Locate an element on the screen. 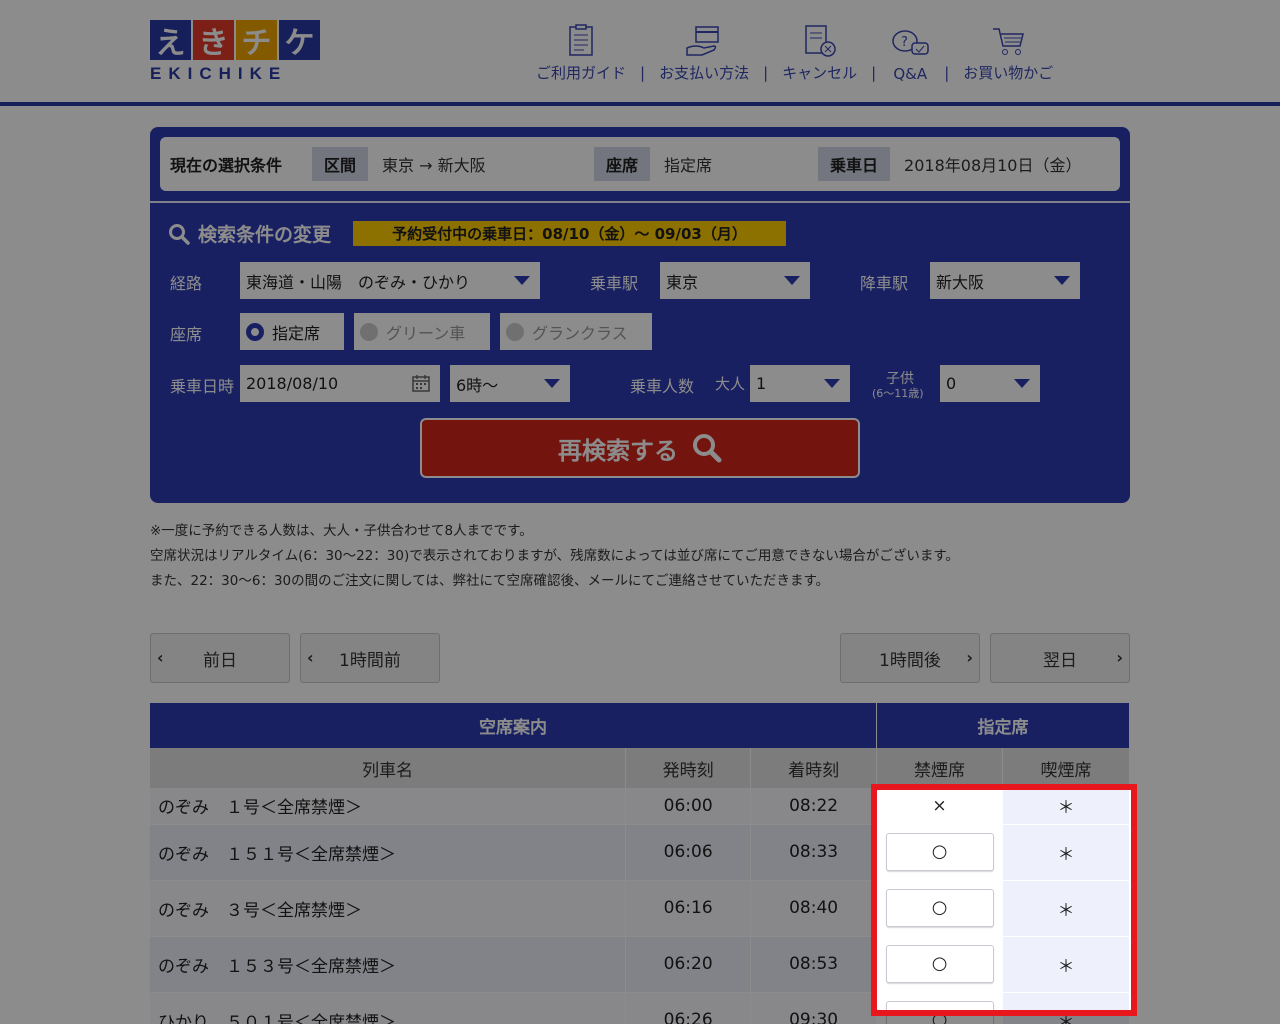 The width and height of the screenshot is (1280, 1024). seat-radio-reserved: 指定席 is located at coordinates (292, 331).